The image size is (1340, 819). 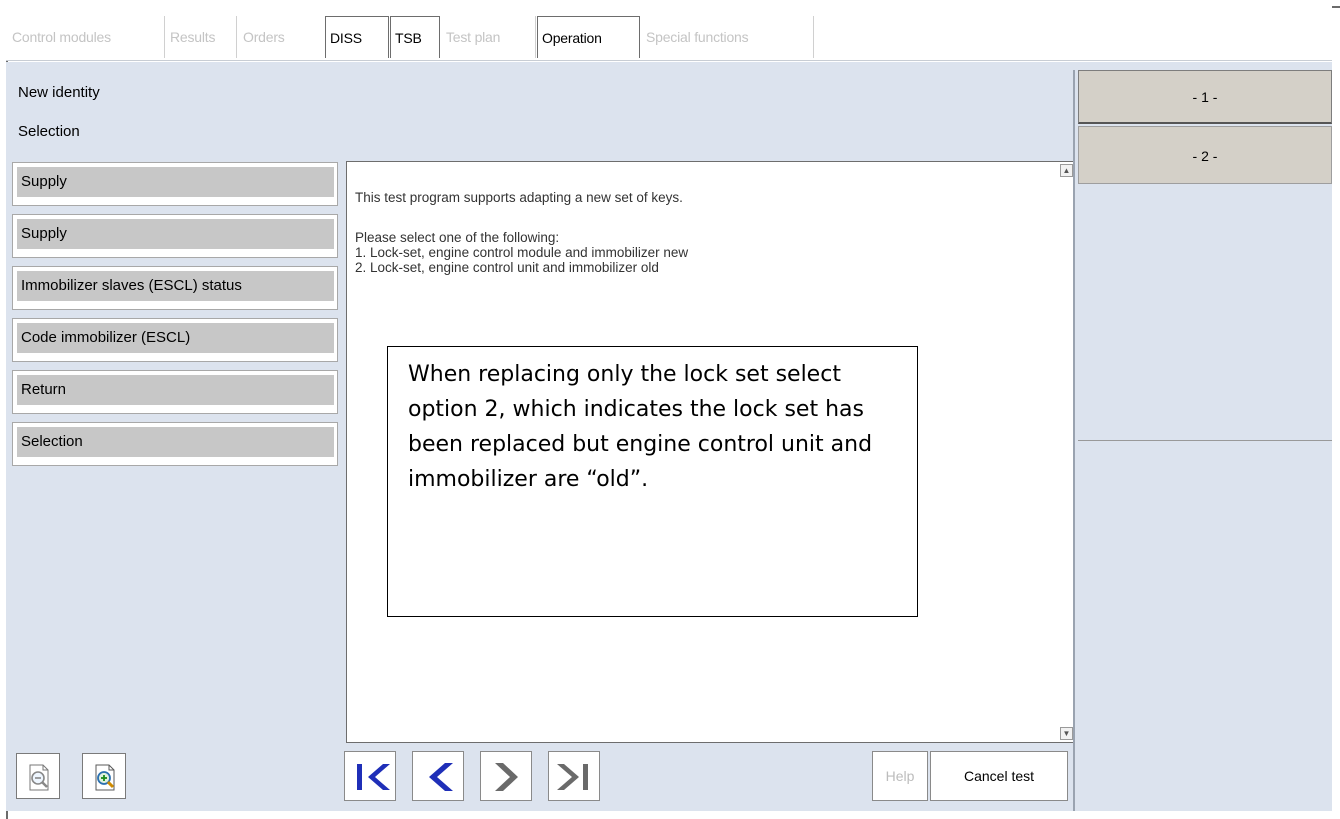 I want to click on sidebar-item-label: Code immobilizer (ESCL), so click(x=175, y=338).